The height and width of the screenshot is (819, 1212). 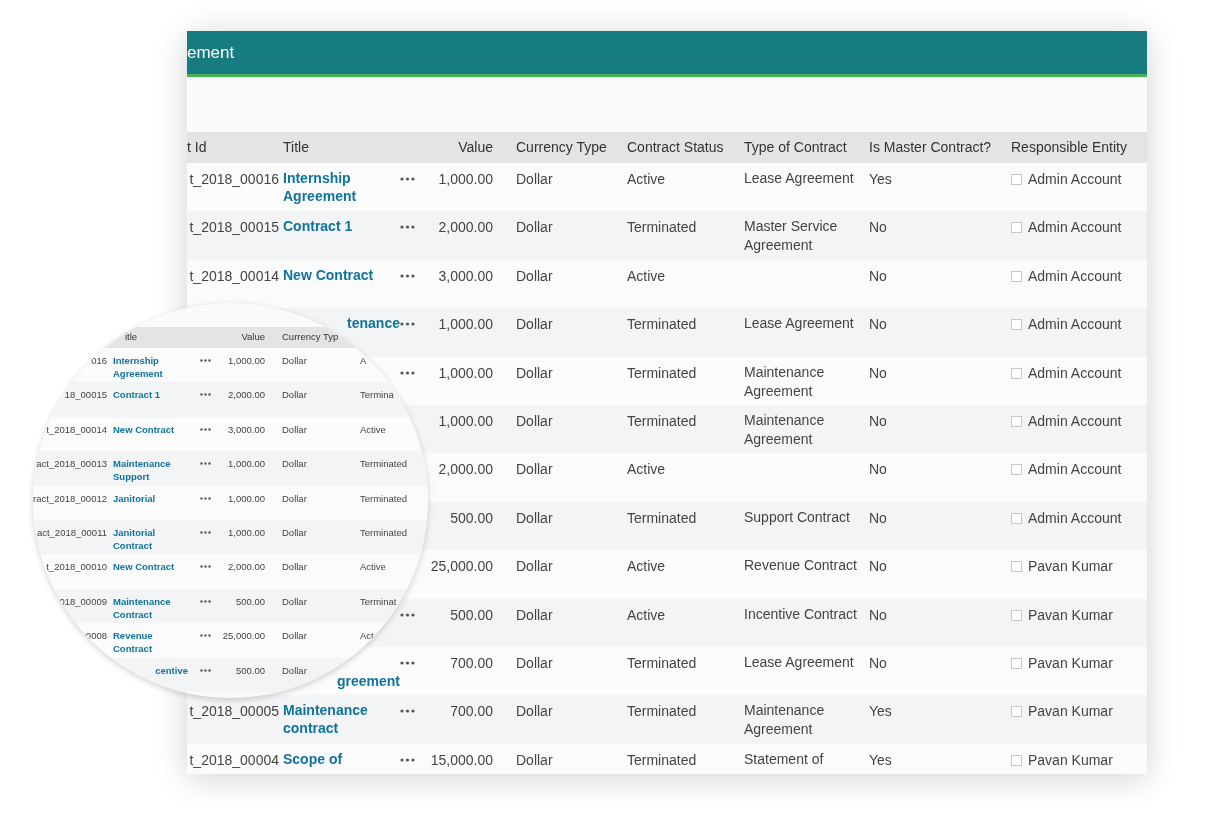 I want to click on table-cell: 3,000.00, so click(x=246, y=429).